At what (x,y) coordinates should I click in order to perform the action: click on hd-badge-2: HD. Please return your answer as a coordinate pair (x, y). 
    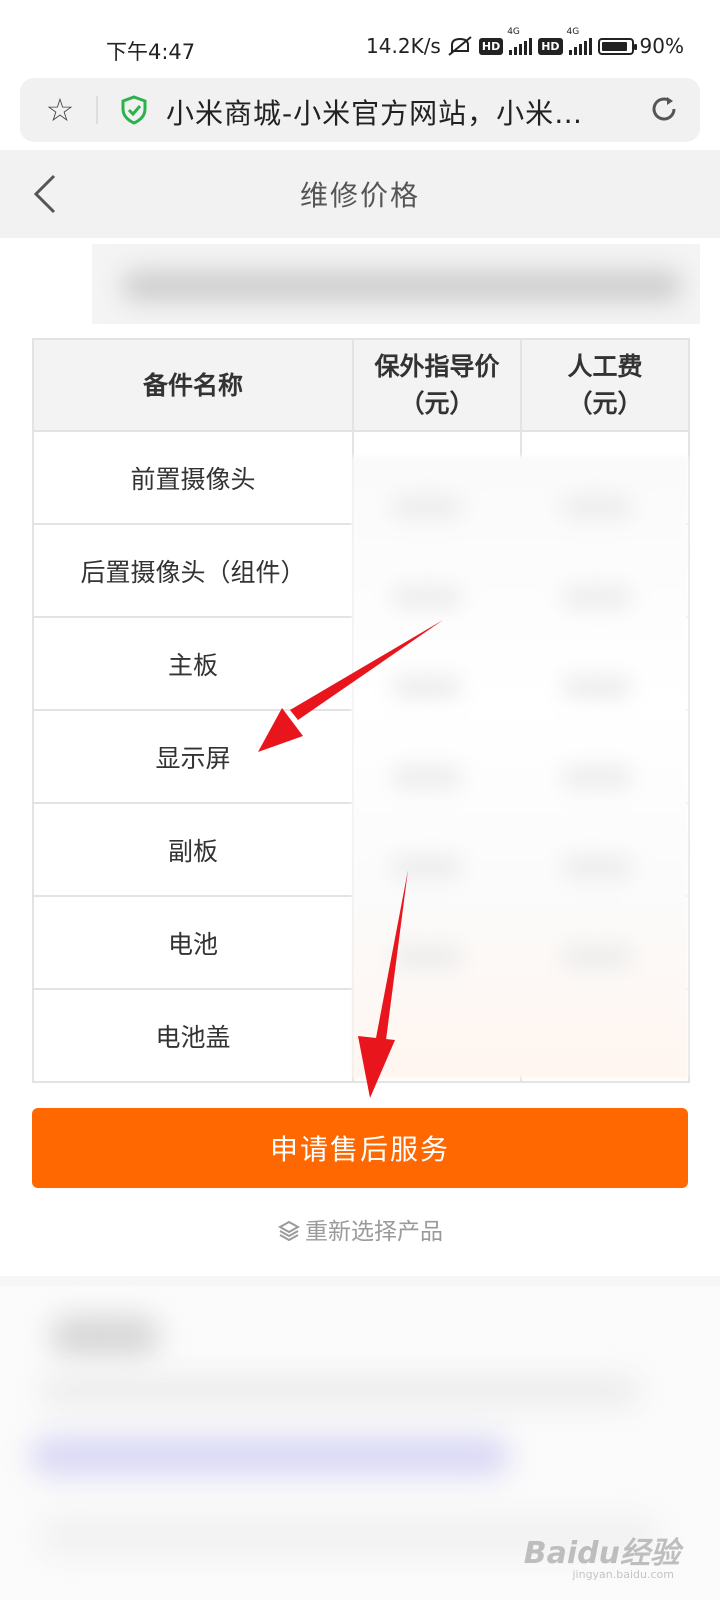
    Looking at the image, I should click on (550, 46).